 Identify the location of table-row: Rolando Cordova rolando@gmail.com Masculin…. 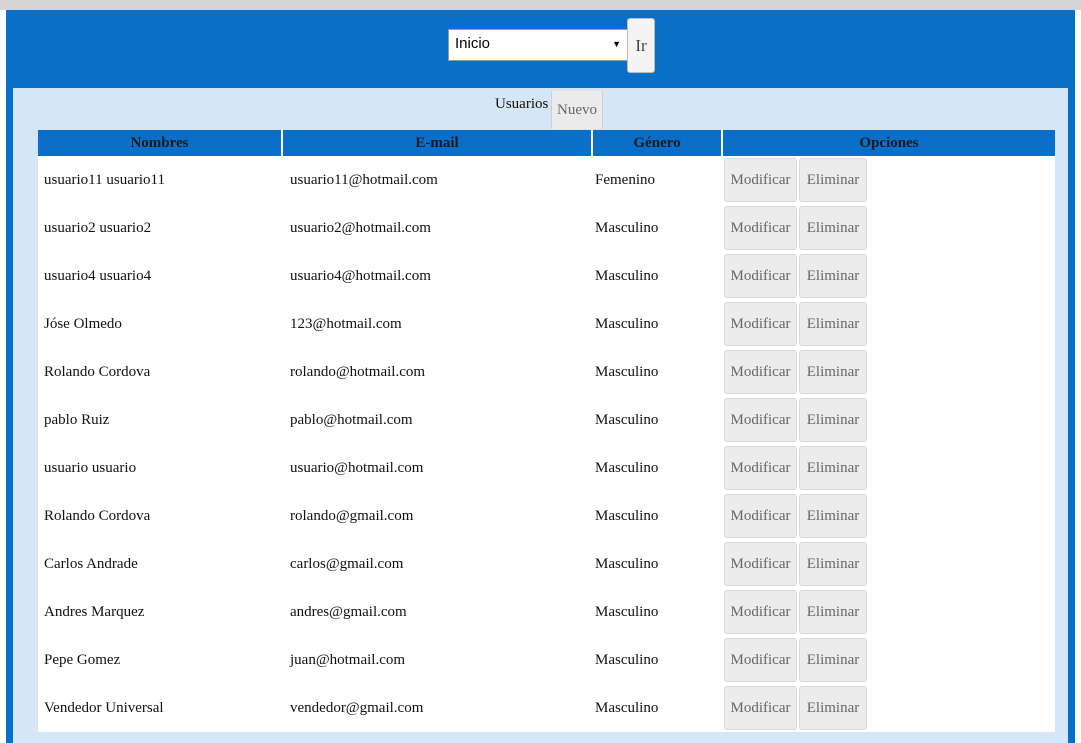
(546, 516).